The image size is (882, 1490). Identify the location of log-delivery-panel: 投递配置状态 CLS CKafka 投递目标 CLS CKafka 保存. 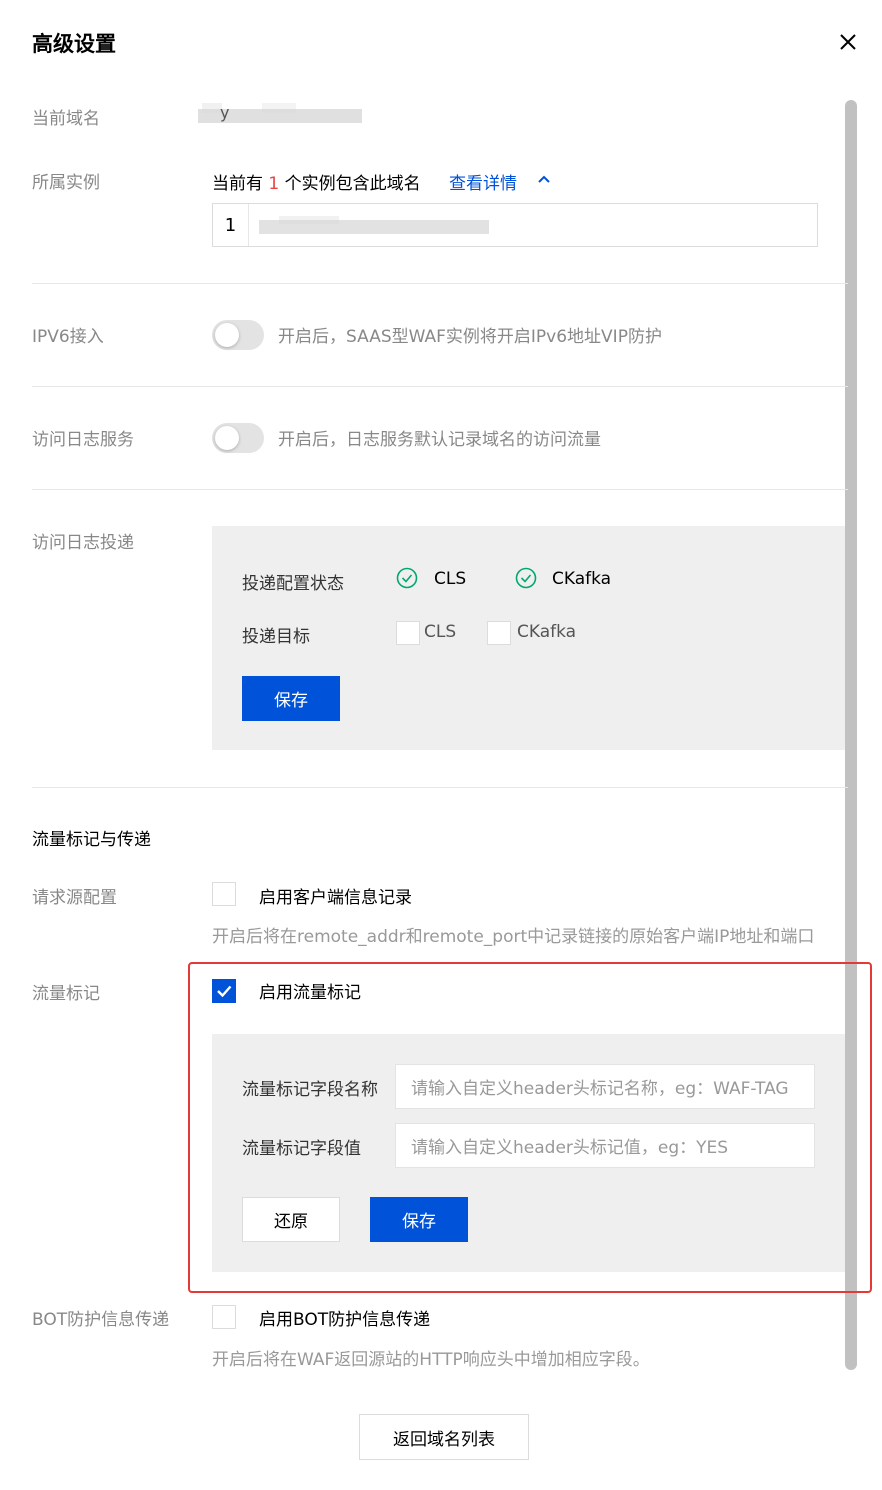
(528, 638).